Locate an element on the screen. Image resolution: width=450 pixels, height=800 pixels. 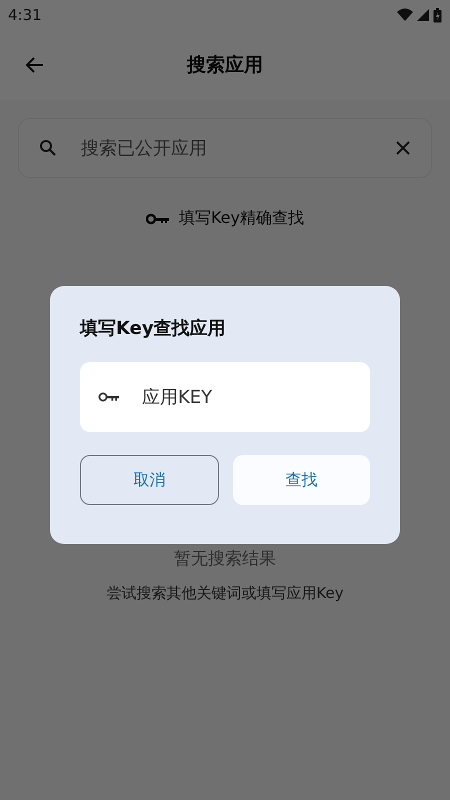
dialog-button: 取消 is located at coordinates (149, 480).